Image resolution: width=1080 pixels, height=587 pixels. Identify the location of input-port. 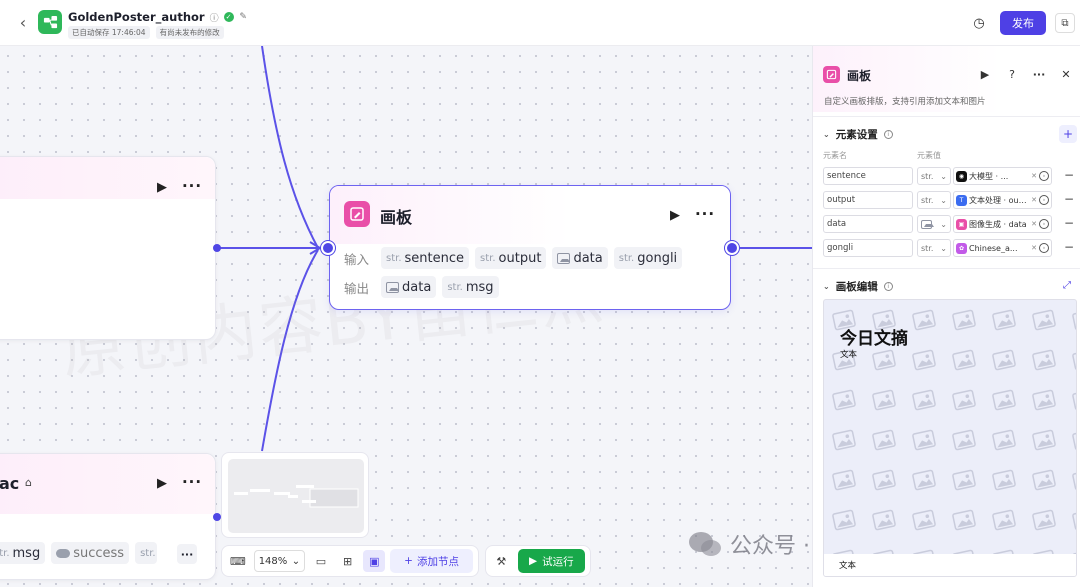
(328, 248).